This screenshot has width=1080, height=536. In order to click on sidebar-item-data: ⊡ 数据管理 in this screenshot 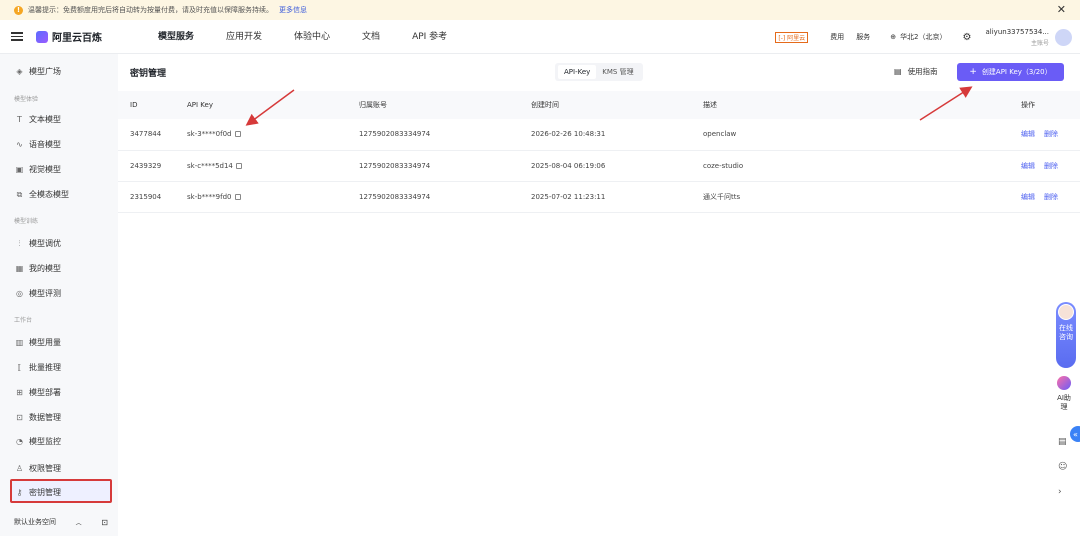, I will do `click(37, 417)`.